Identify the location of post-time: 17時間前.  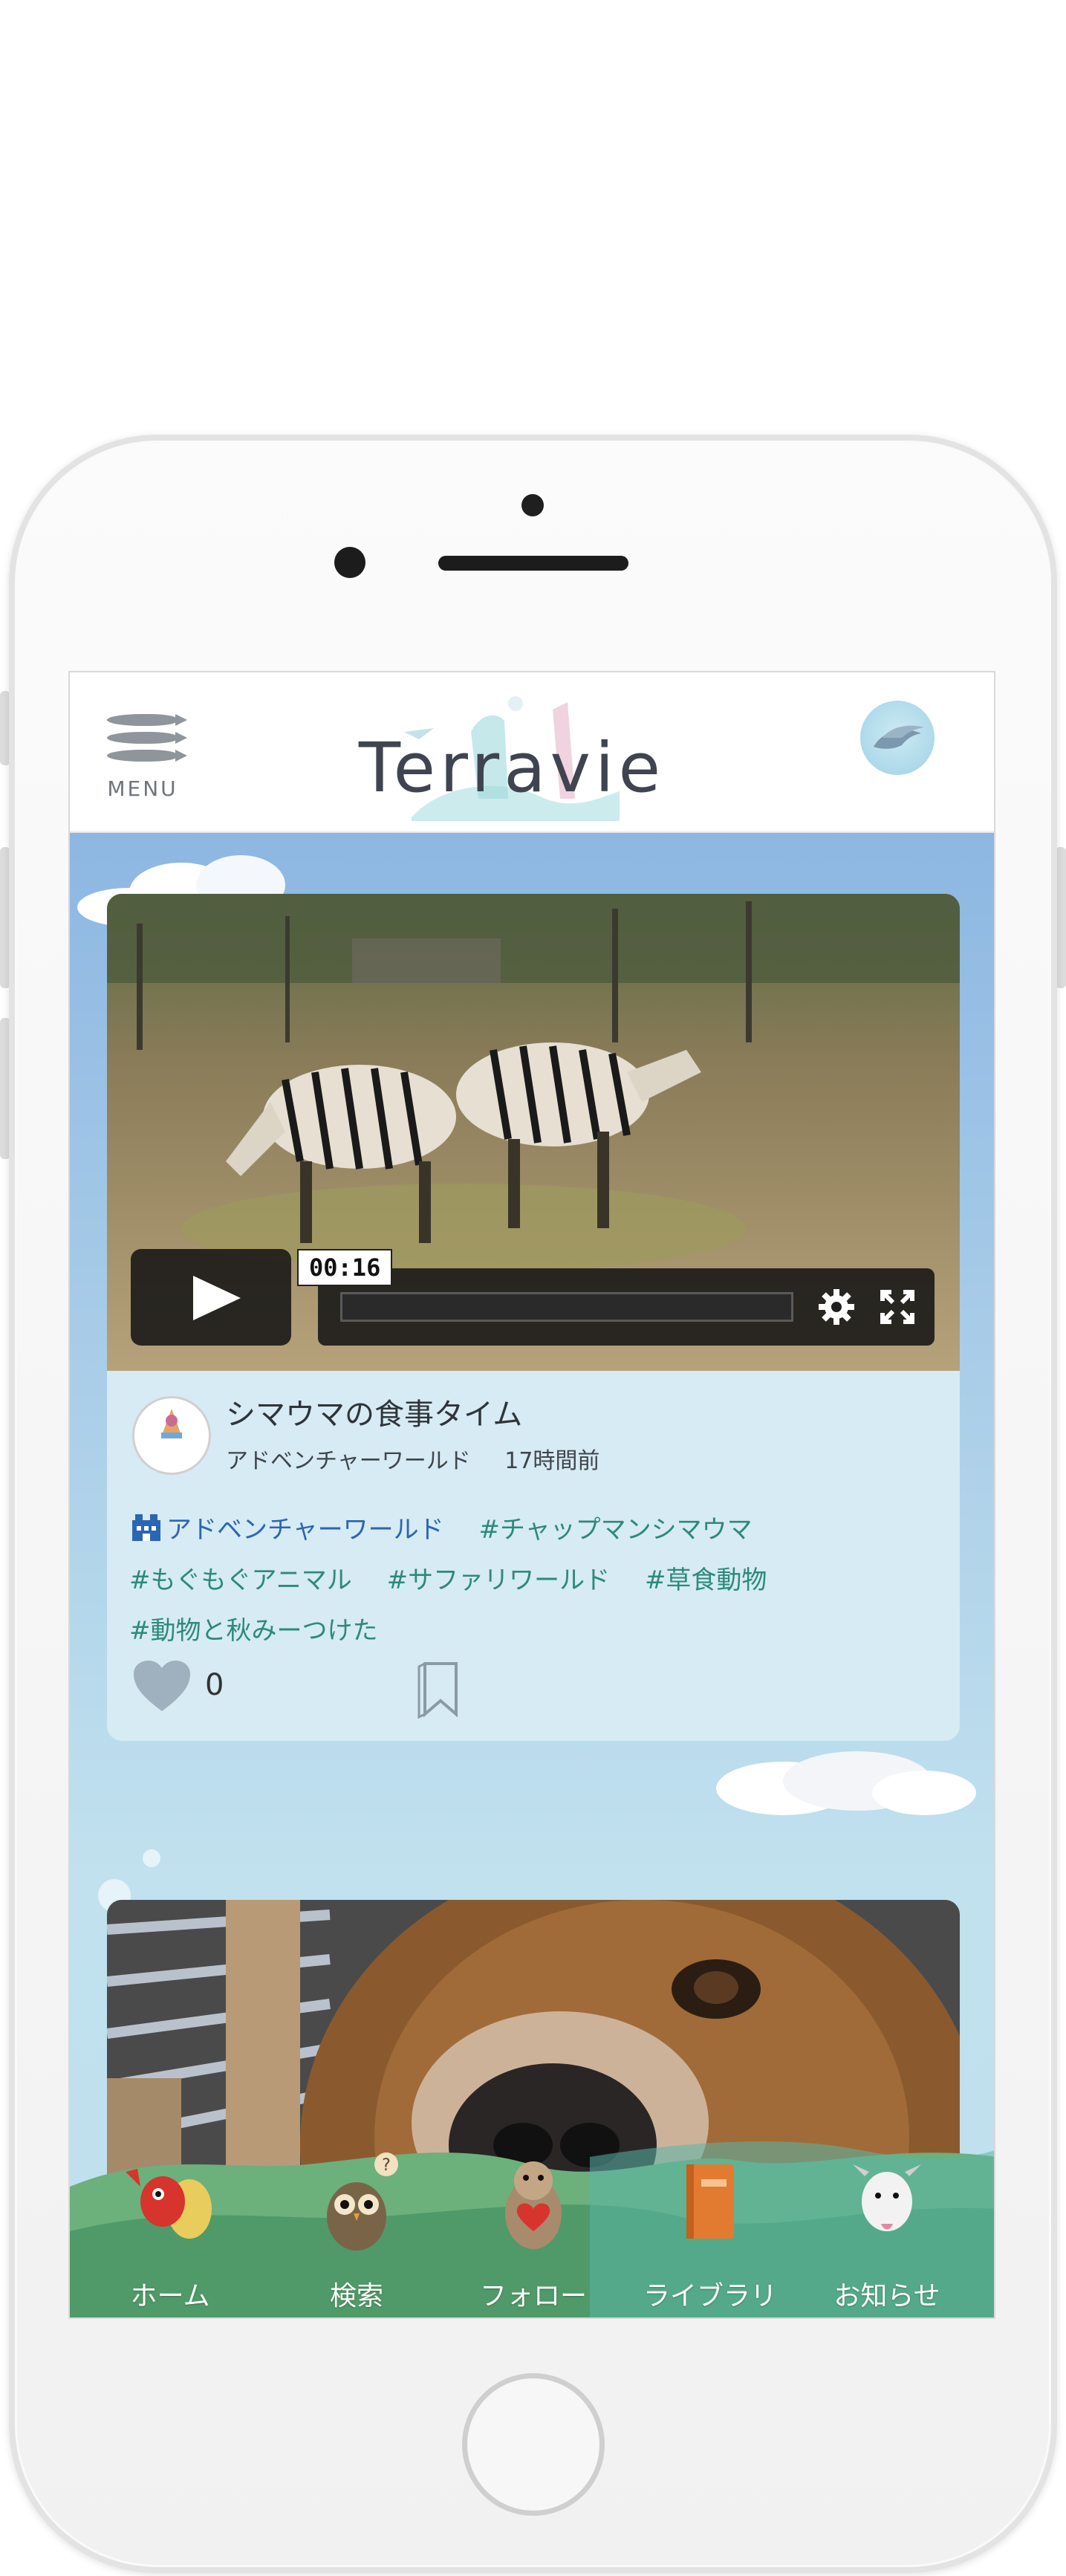
(552, 1461).